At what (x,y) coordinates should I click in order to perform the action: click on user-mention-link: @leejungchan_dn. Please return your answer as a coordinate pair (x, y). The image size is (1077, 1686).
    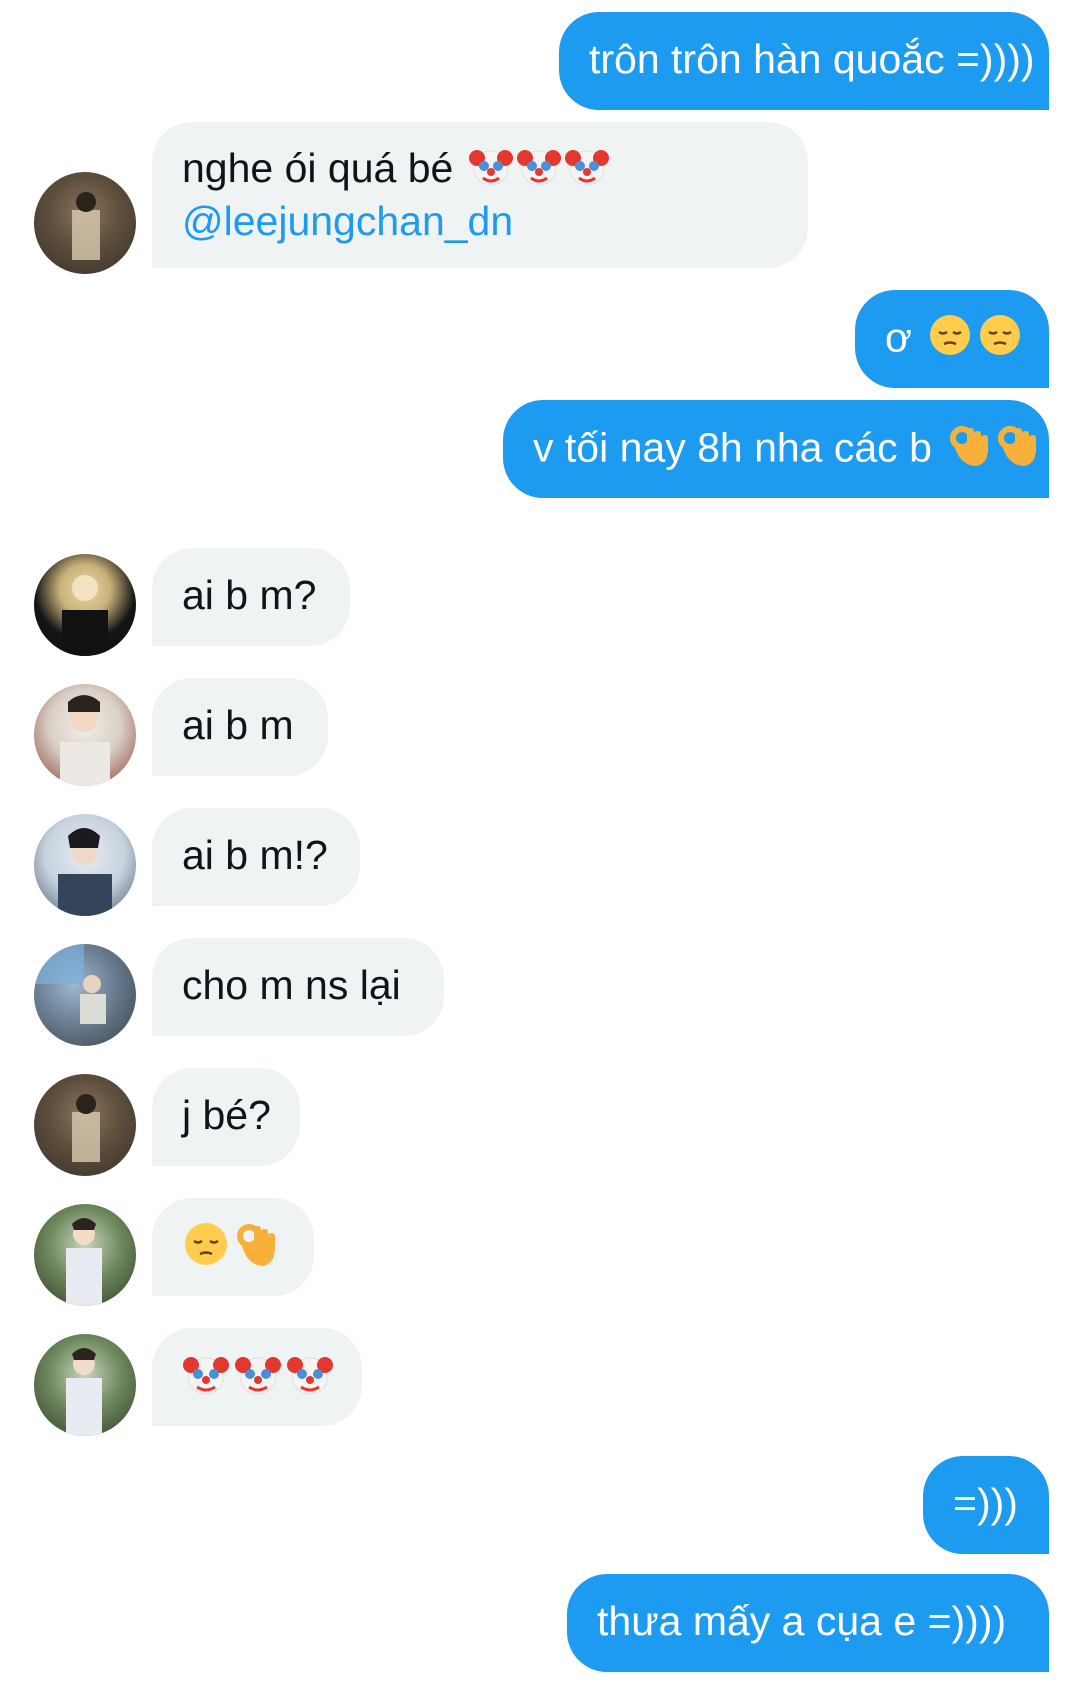
    Looking at the image, I should click on (480, 221).